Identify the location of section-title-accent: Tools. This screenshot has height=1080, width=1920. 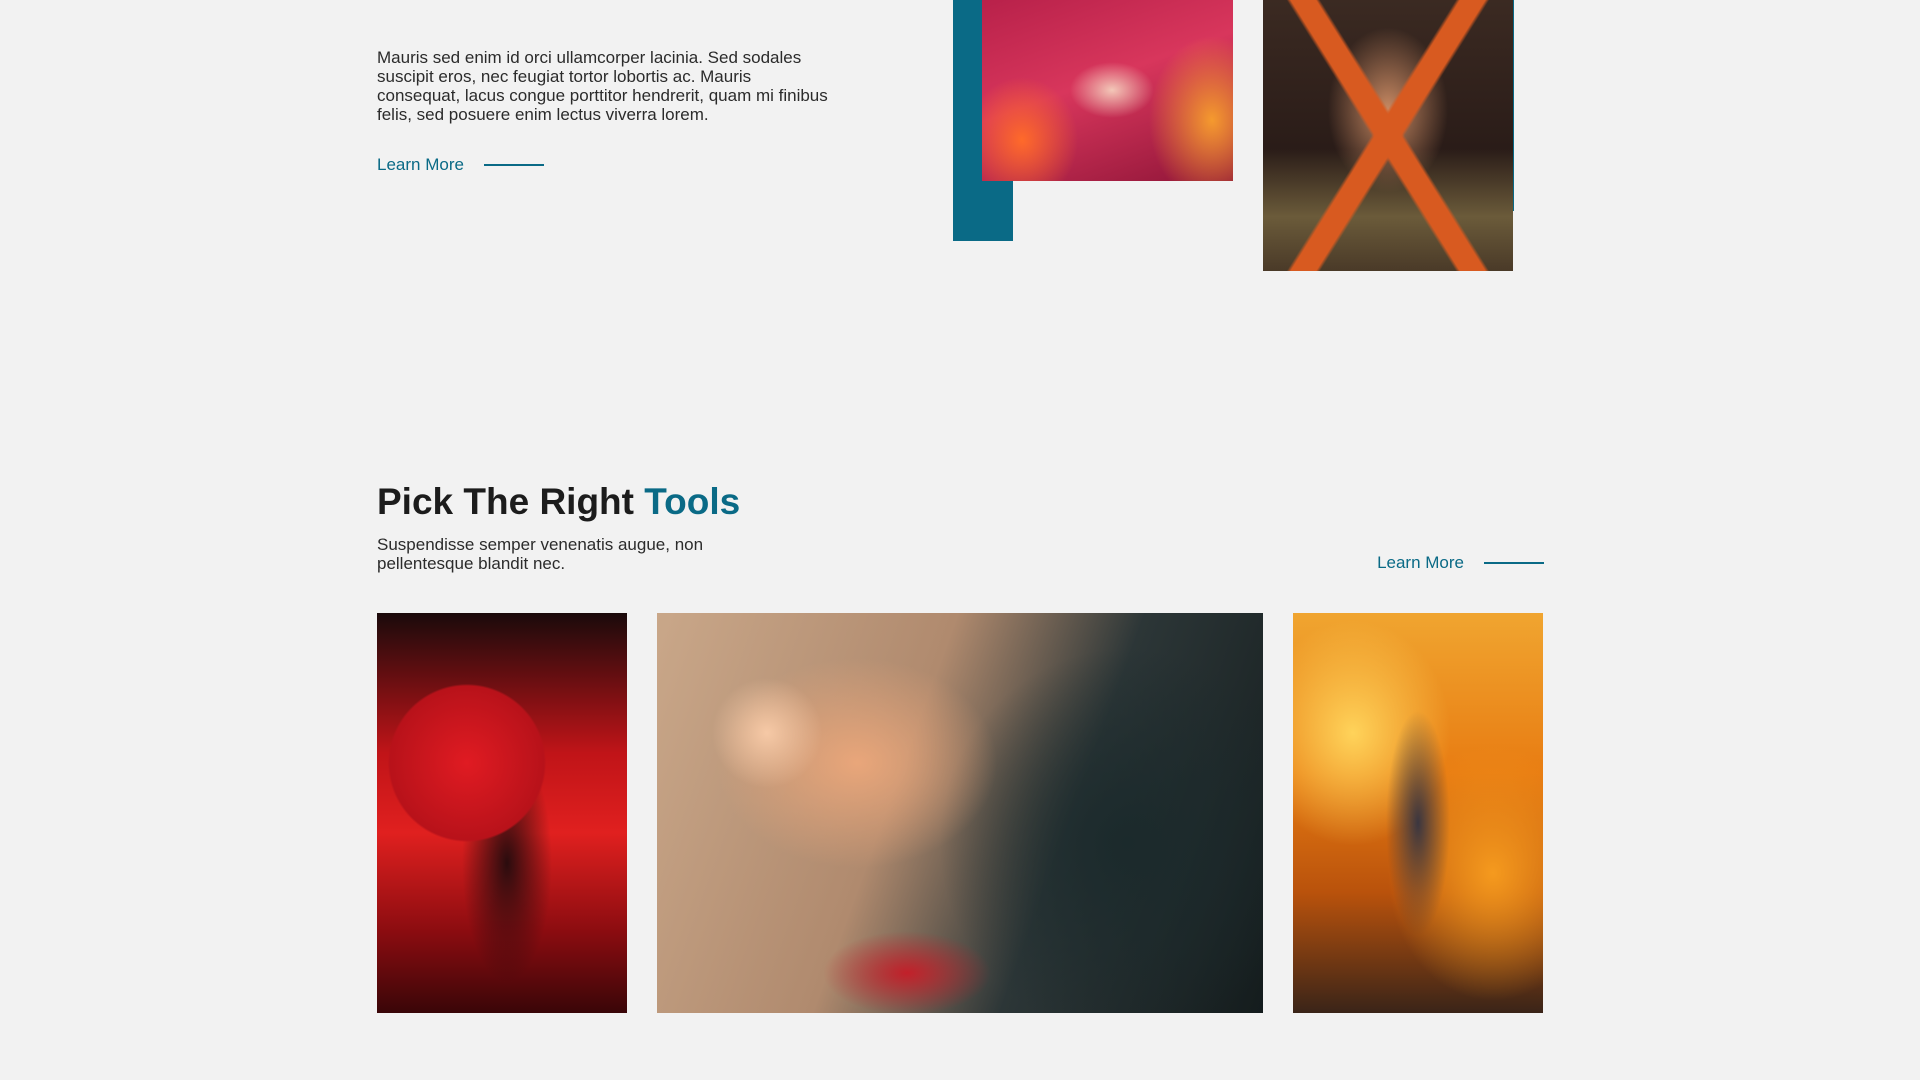
(692, 501).